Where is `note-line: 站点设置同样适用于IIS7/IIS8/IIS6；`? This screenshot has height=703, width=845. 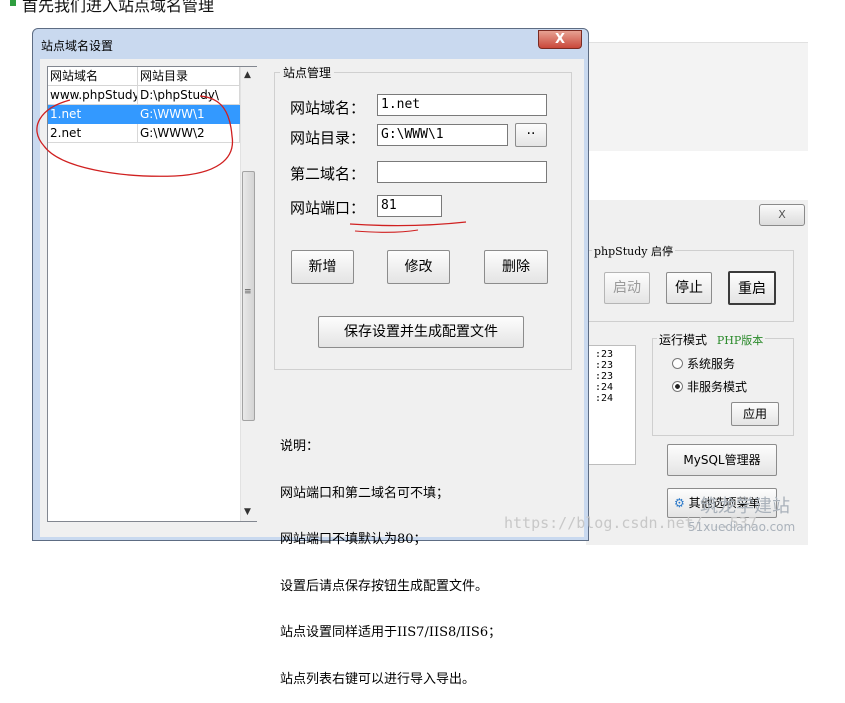
note-line: 站点设置同样适用于IIS7/IIS8/IIS6； is located at coordinates (391, 632).